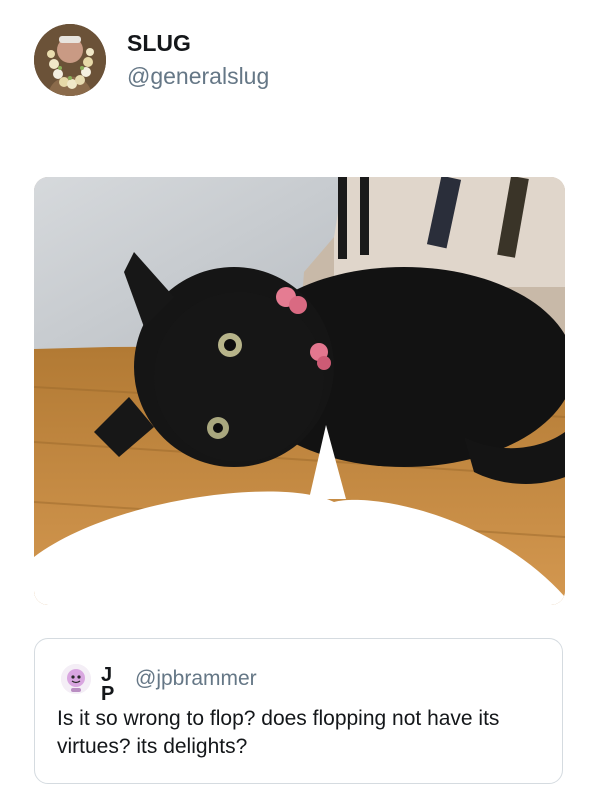 This screenshot has height=811, width=599. I want to click on author-avatar, so click(70, 60).